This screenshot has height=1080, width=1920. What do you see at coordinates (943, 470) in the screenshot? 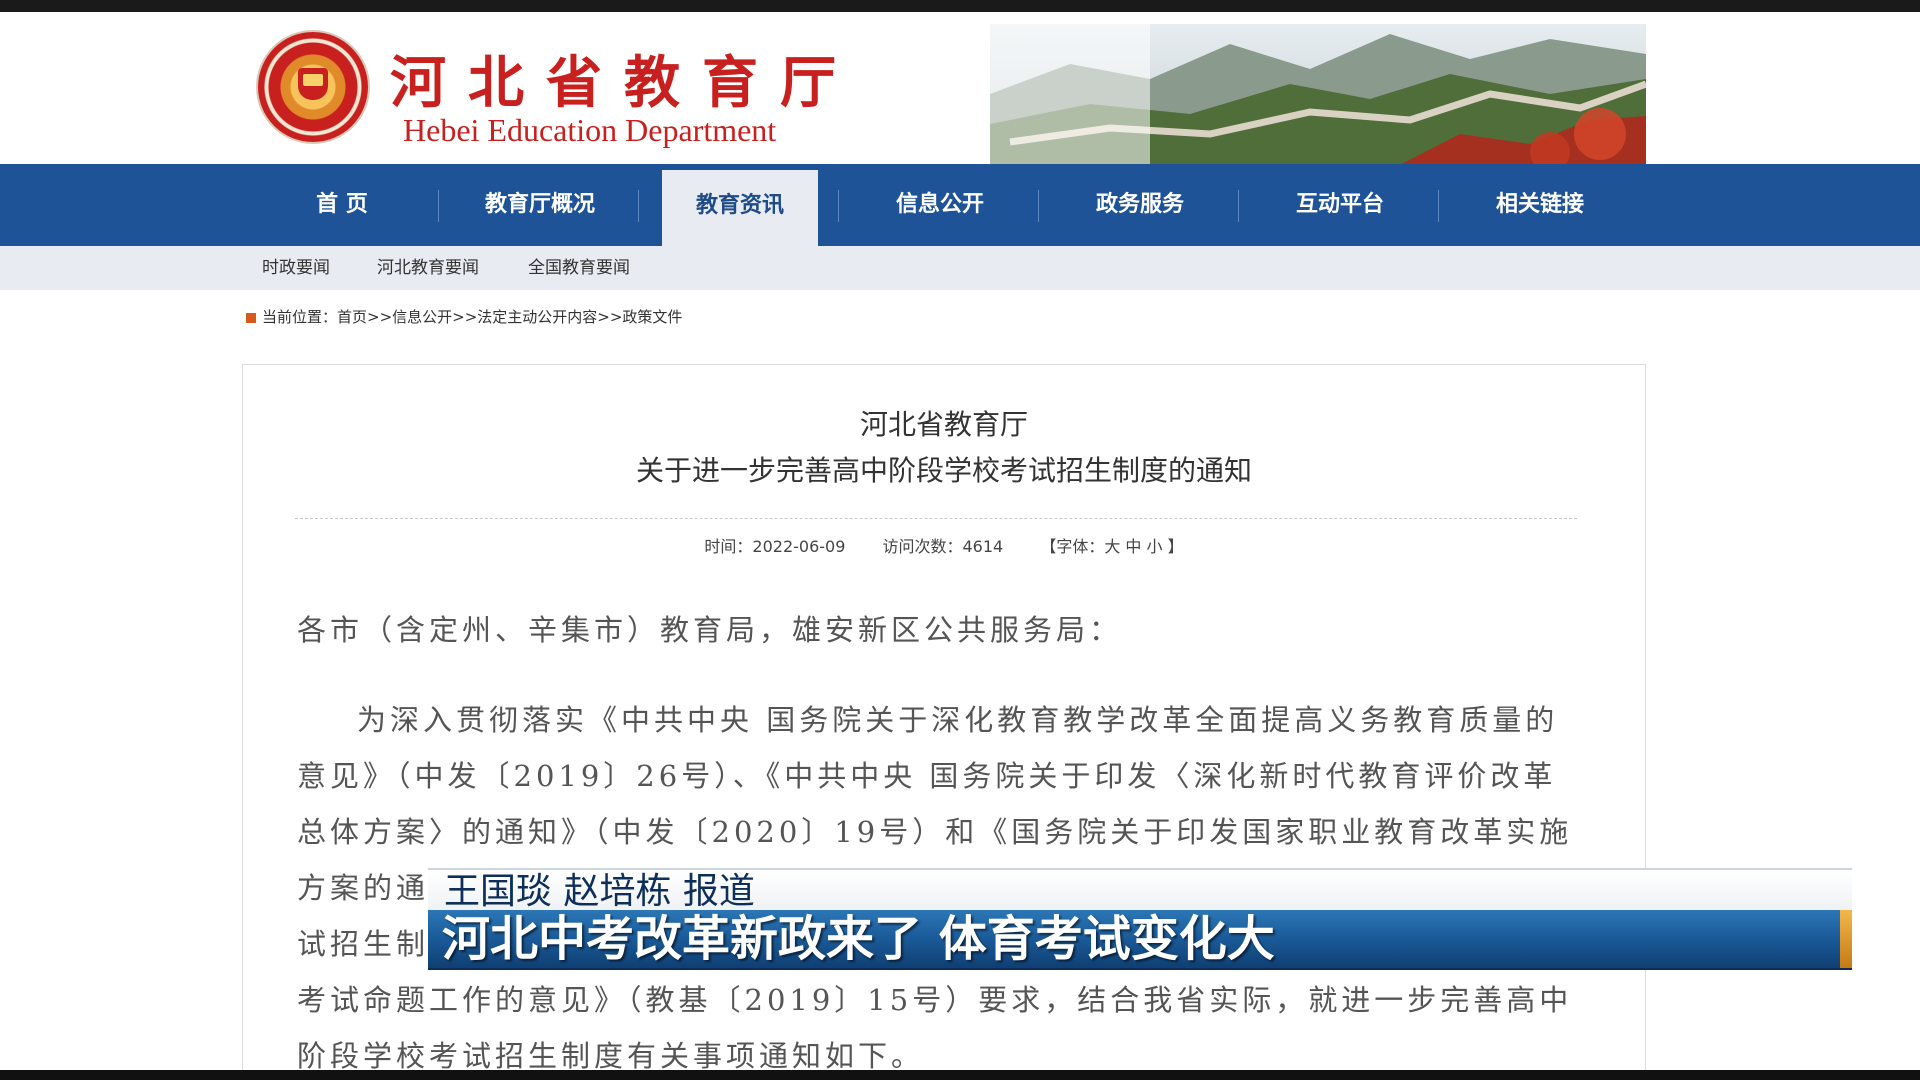
I see `article-title-line2: 关于进一步完善高中阶段学校考试招生制度的通知` at bounding box center [943, 470].